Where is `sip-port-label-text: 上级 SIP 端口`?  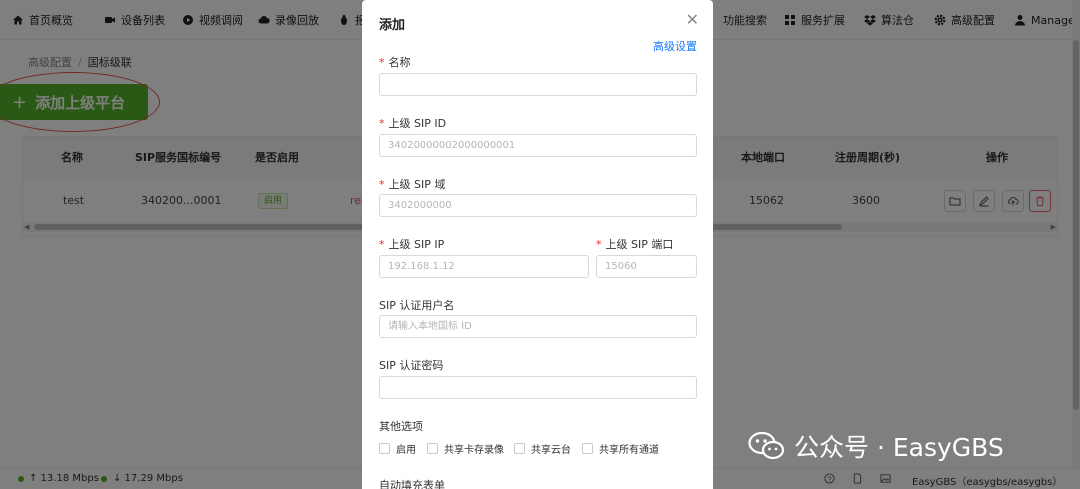 sip-port-label-text: 上级 SIP 端口 is located at coordinates (639, 244).